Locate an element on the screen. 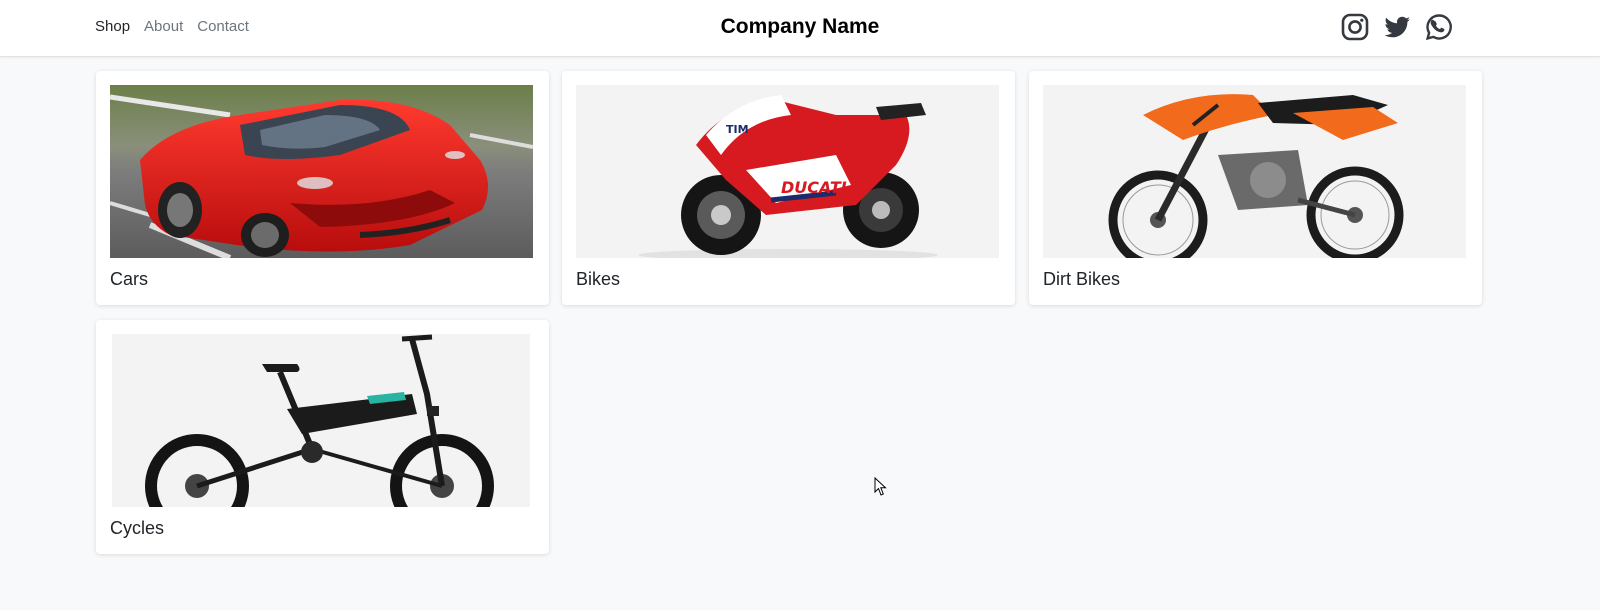  category-title-bikes: Bikes is located at coordinates (598, 279).